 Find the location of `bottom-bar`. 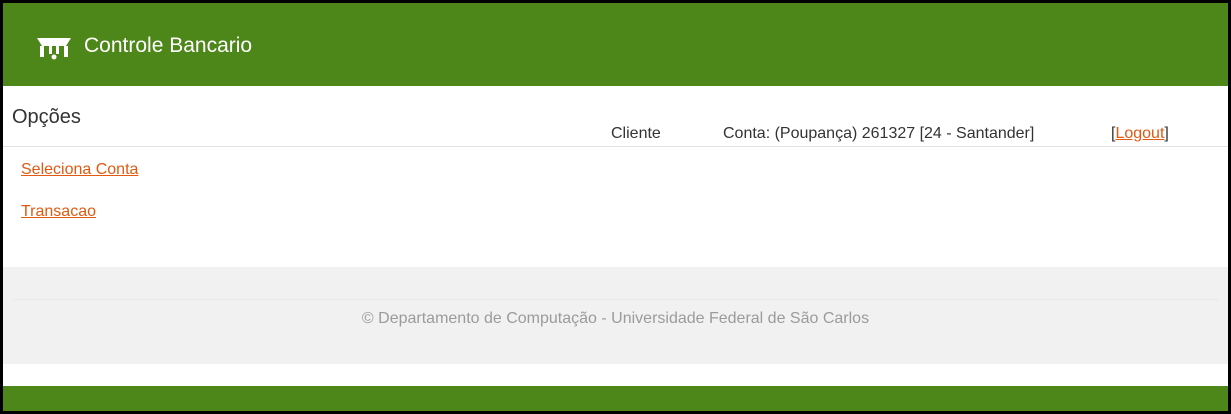

bottom-bar is located at coordinates (615, 398).